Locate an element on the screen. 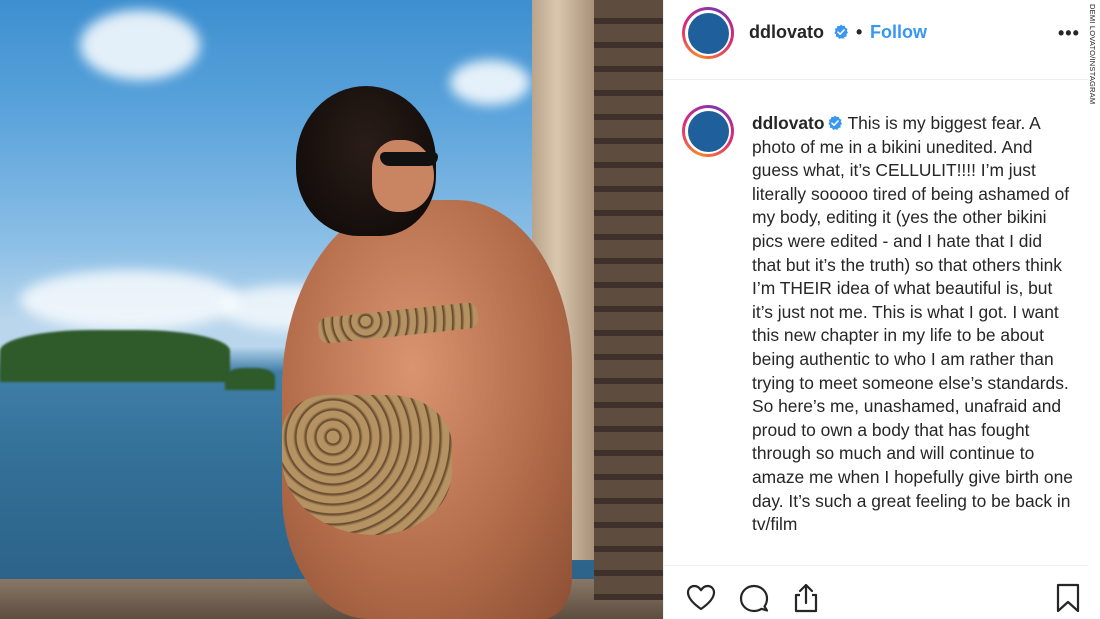 This screenshot has width=1100, height=619. share-icon is located at coordinates (806, 598).